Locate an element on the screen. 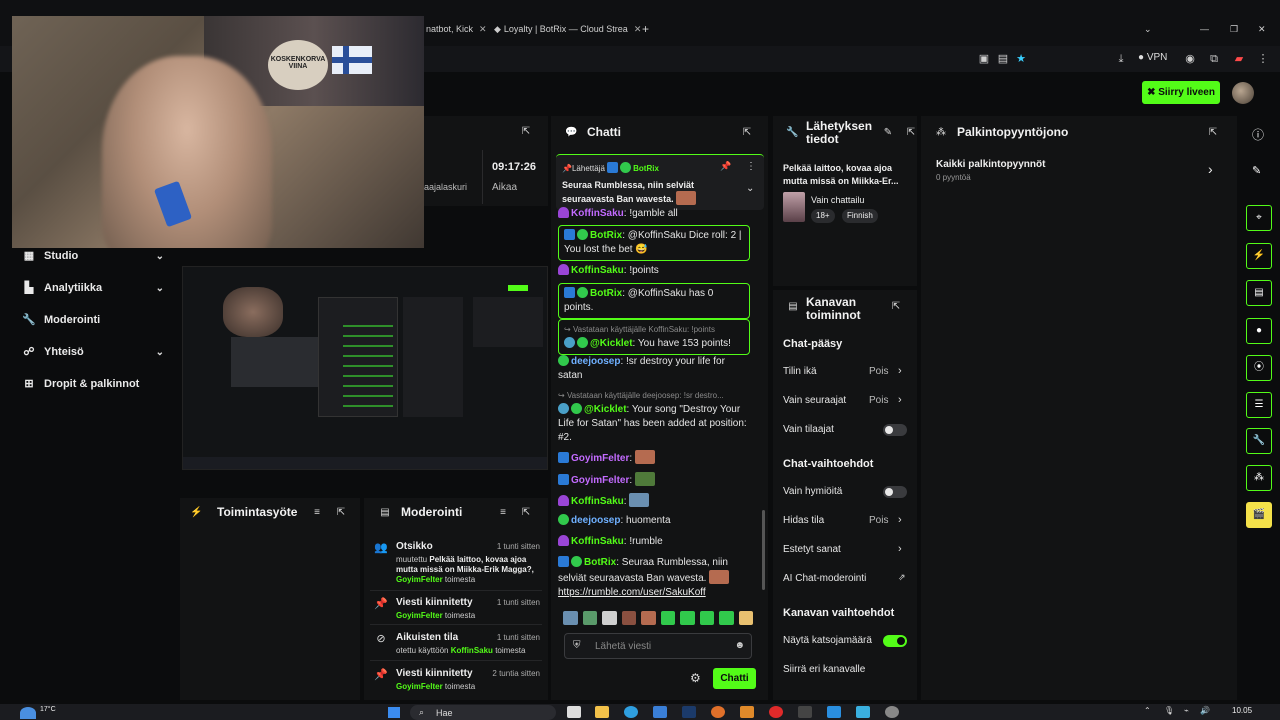 This screenshot has width=1280, height=720. rail-button-moderation: ⌖ is located at coordinates (1259, 218).